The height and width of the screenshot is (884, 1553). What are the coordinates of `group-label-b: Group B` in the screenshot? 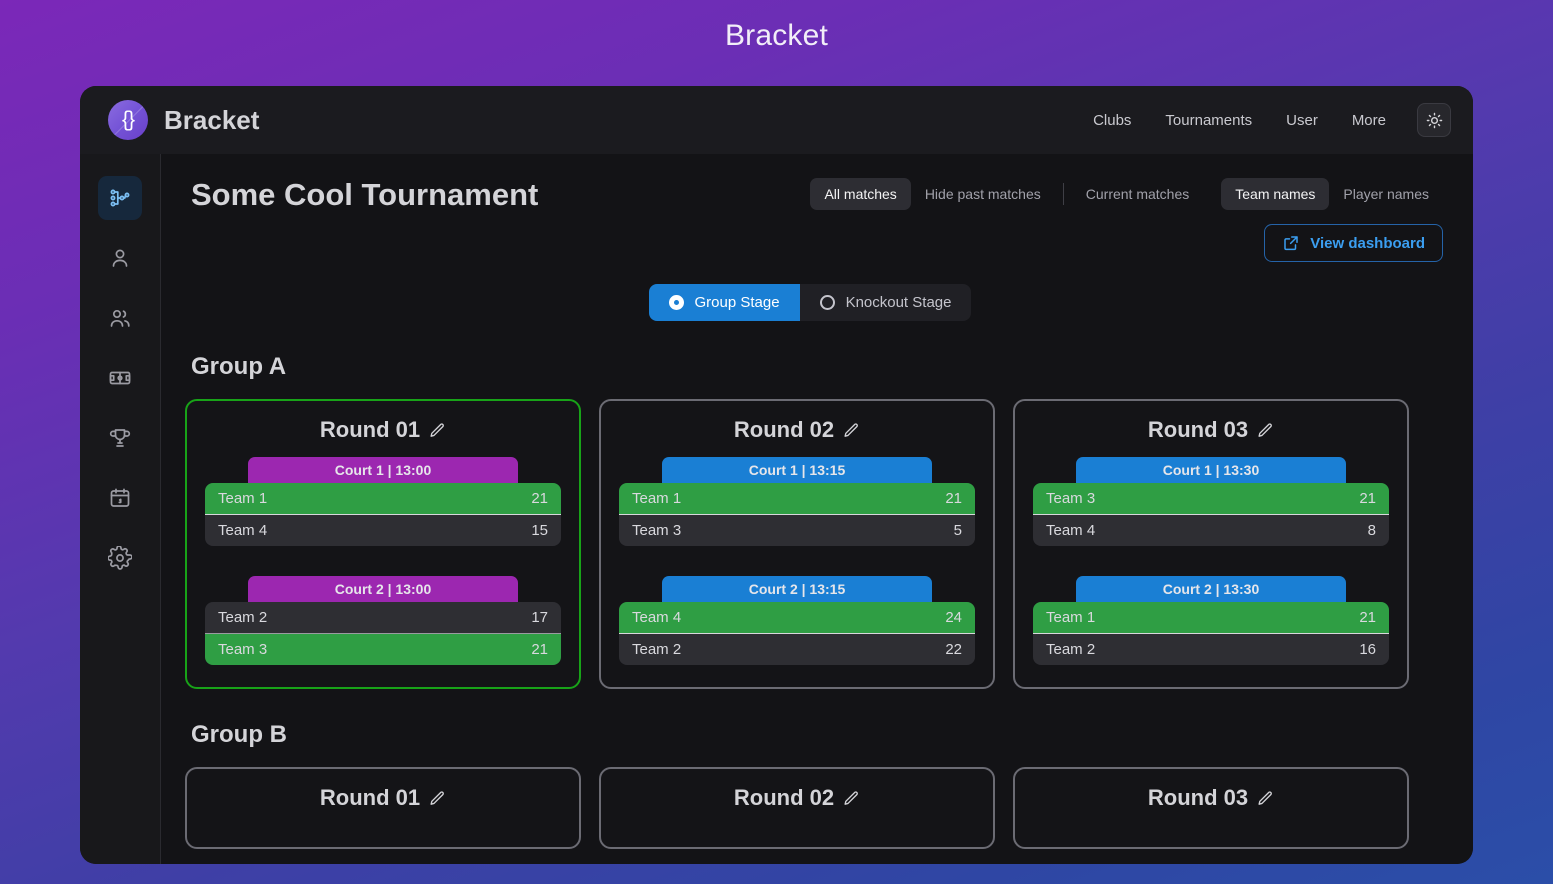 It's located at (239, 734).